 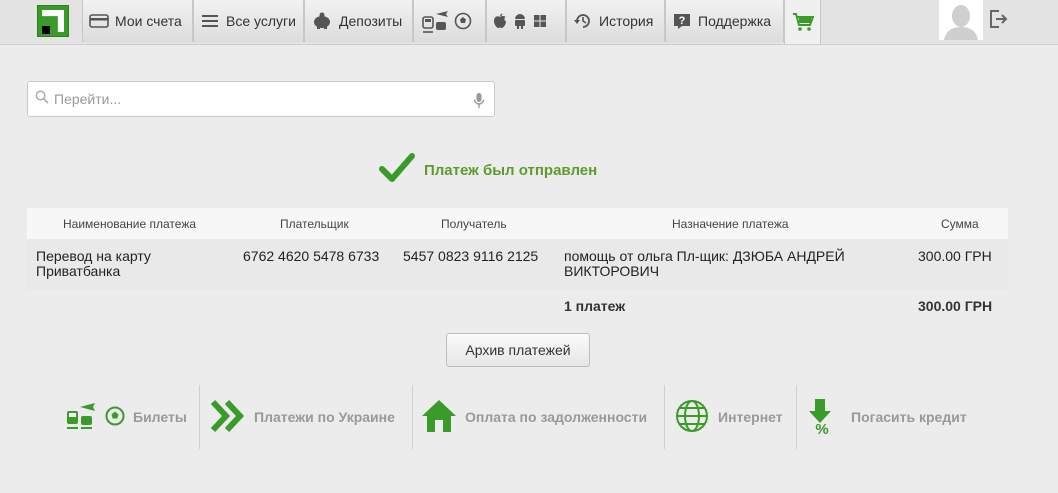 What do you see at coordinates (735, 21) in the screenshot?
I see `tab-label: Поддержка` at bounding box center [735, 21].